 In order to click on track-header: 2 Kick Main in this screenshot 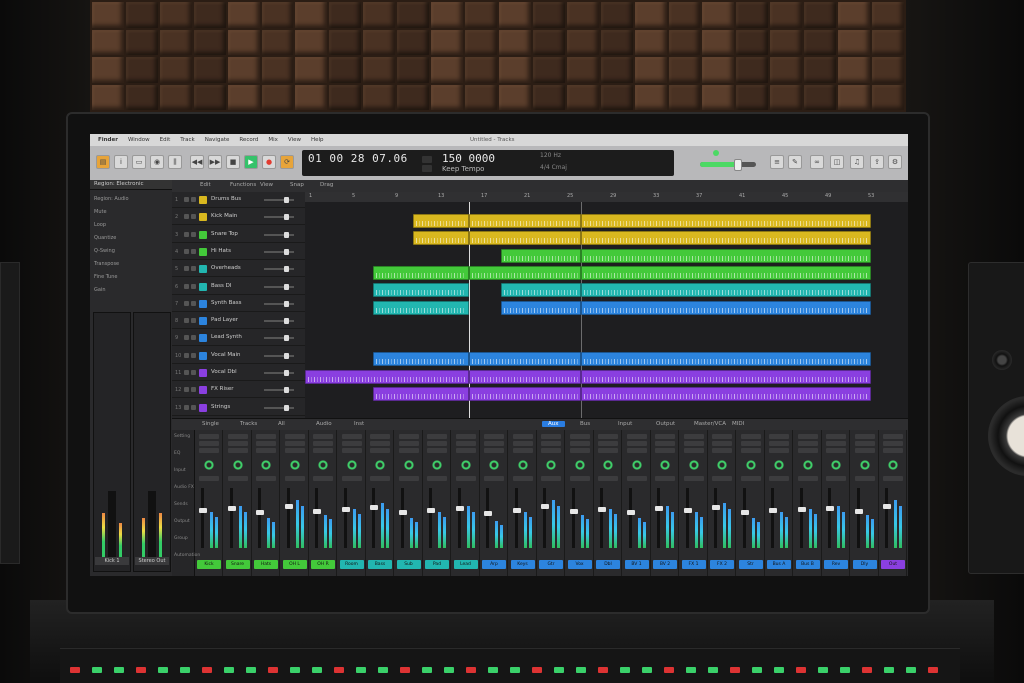, I will do `click(238, 217)`.